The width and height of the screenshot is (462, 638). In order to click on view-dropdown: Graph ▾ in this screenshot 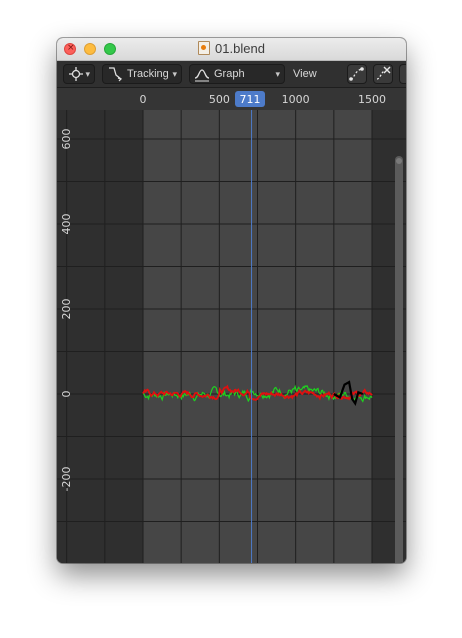, I will do `click(237, 74)`.